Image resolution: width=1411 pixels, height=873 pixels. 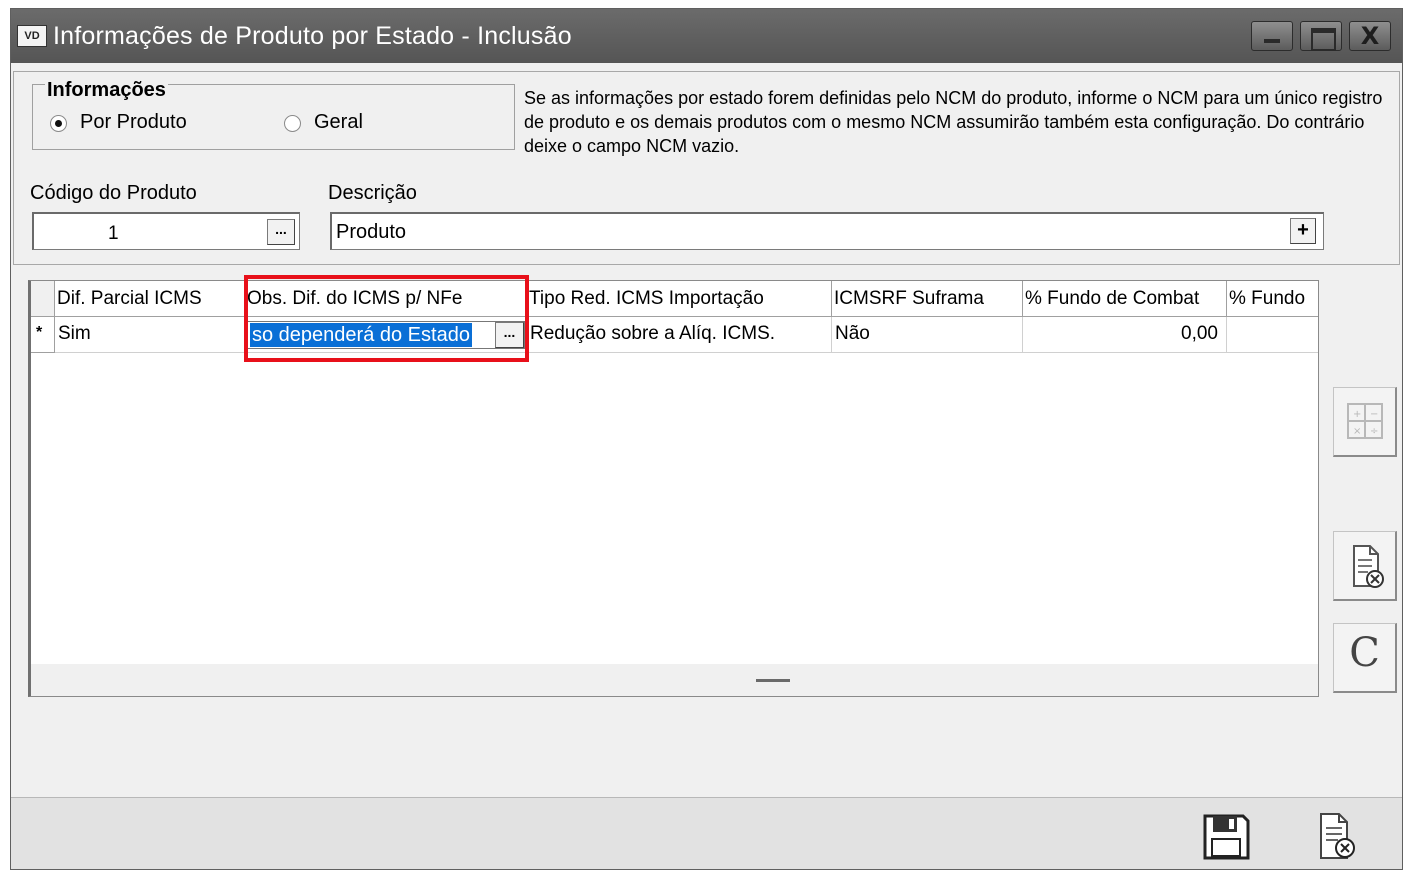 I want to click on maximize-button, so click(x=1321, y=36).